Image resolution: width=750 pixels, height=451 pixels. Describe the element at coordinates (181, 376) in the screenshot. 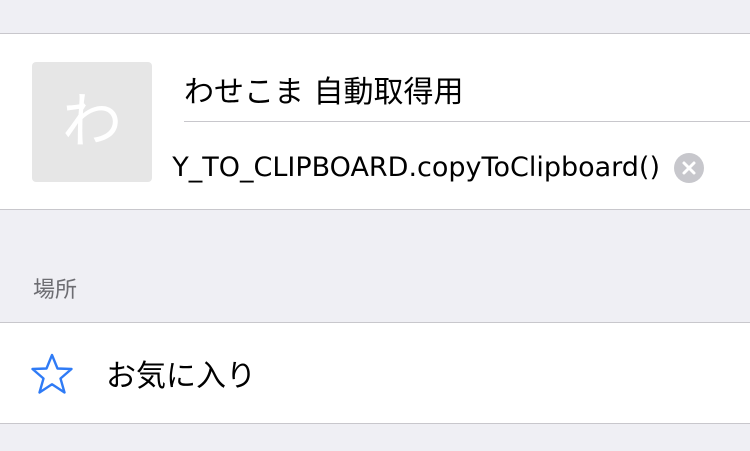

I see `location-folder-label: お気に入り` at that location.